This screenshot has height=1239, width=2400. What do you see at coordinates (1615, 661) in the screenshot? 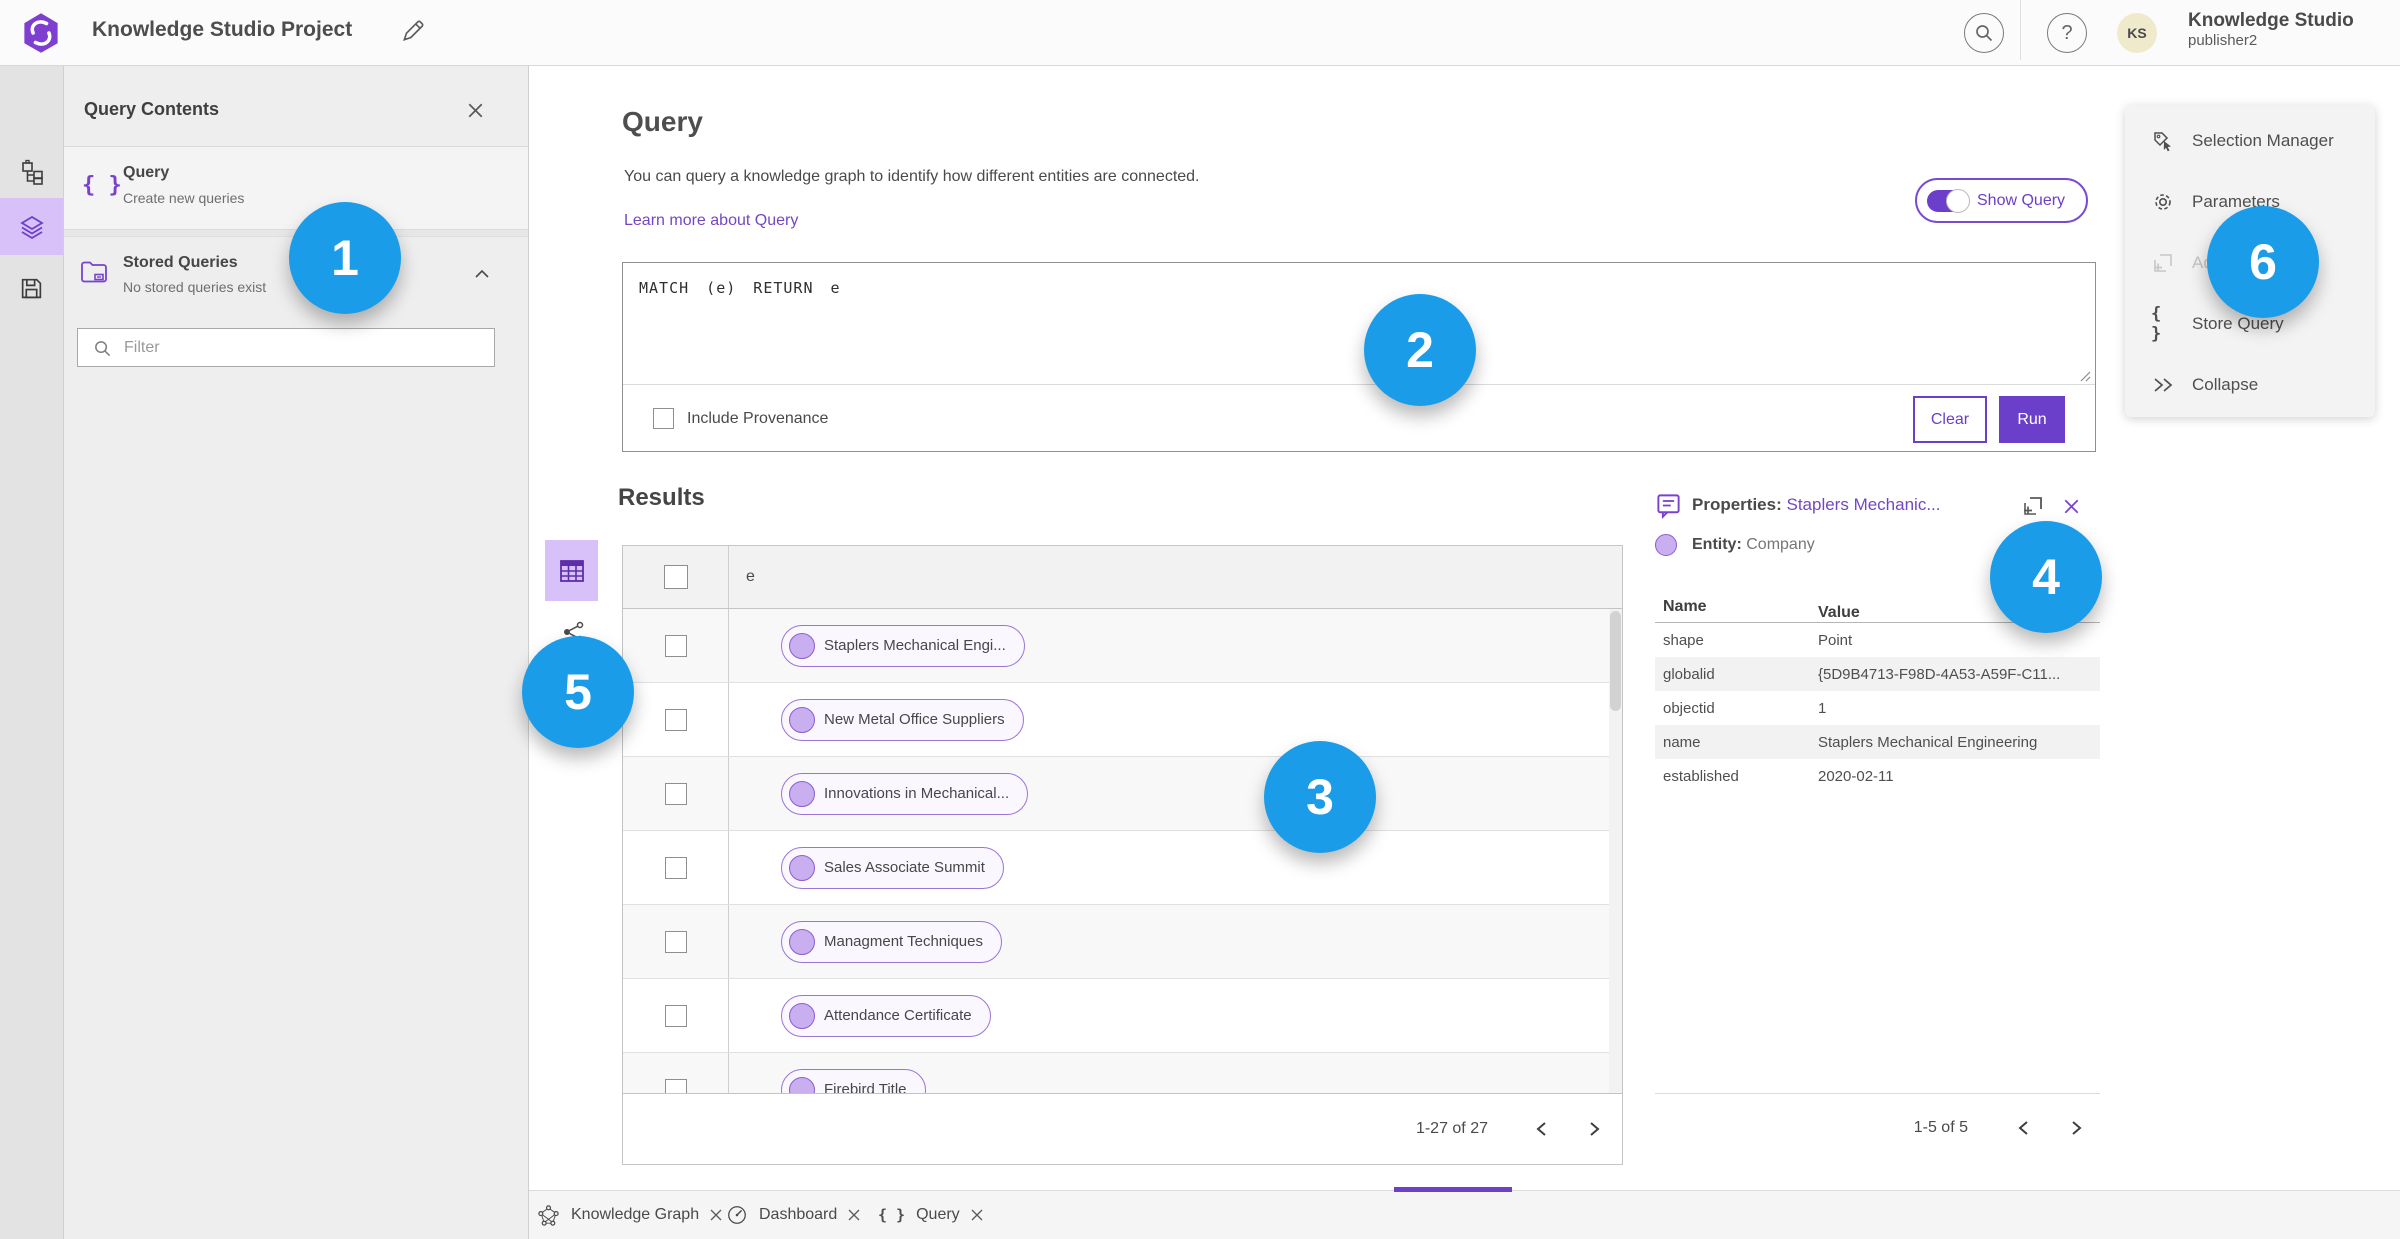
I see `scrollbar-thumb` at bounding box center [1615, 661].